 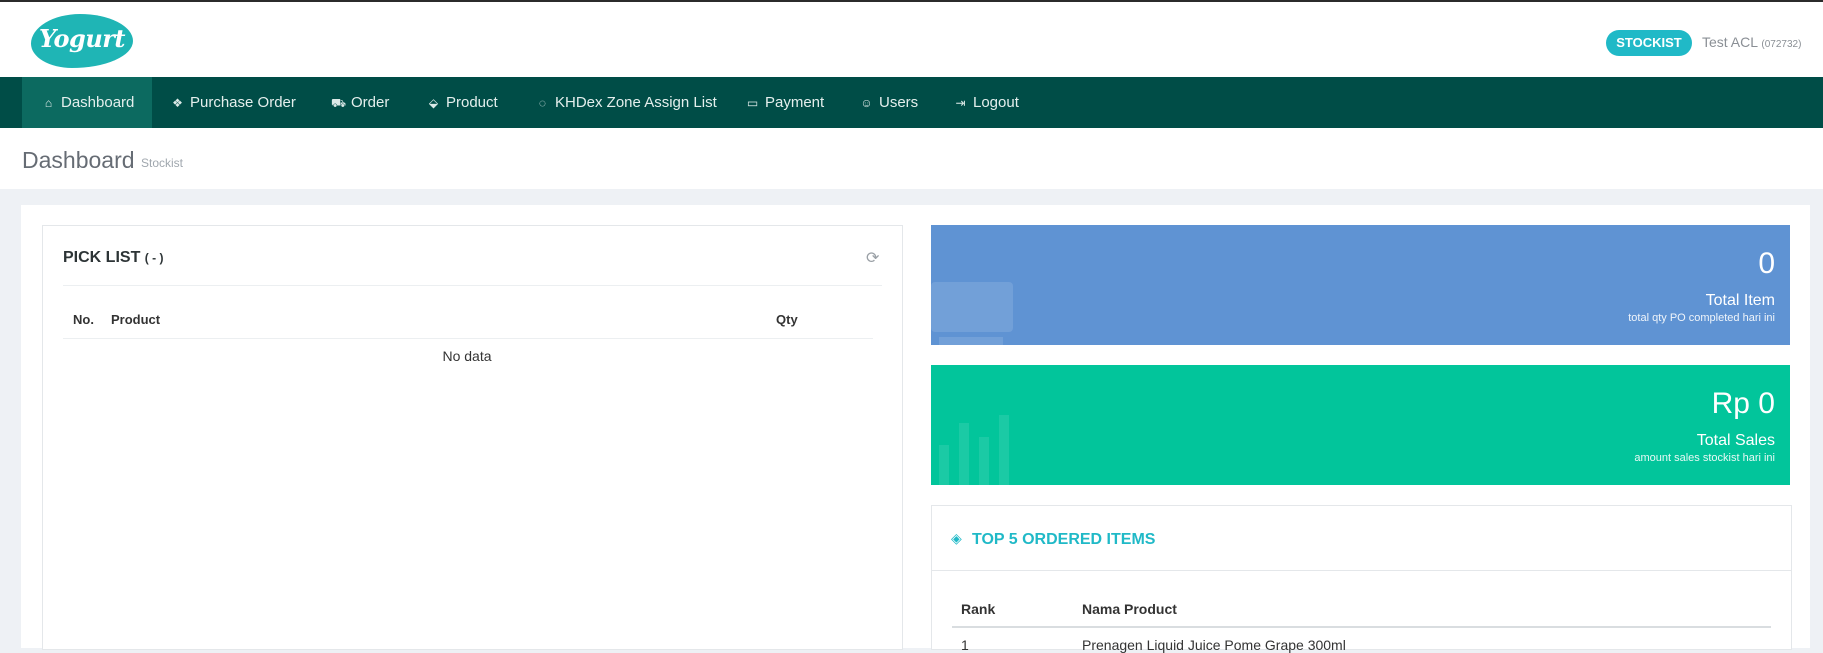 I want to click on pick-list-title: PICK LIST ( - ), so click(x=113, y=258).